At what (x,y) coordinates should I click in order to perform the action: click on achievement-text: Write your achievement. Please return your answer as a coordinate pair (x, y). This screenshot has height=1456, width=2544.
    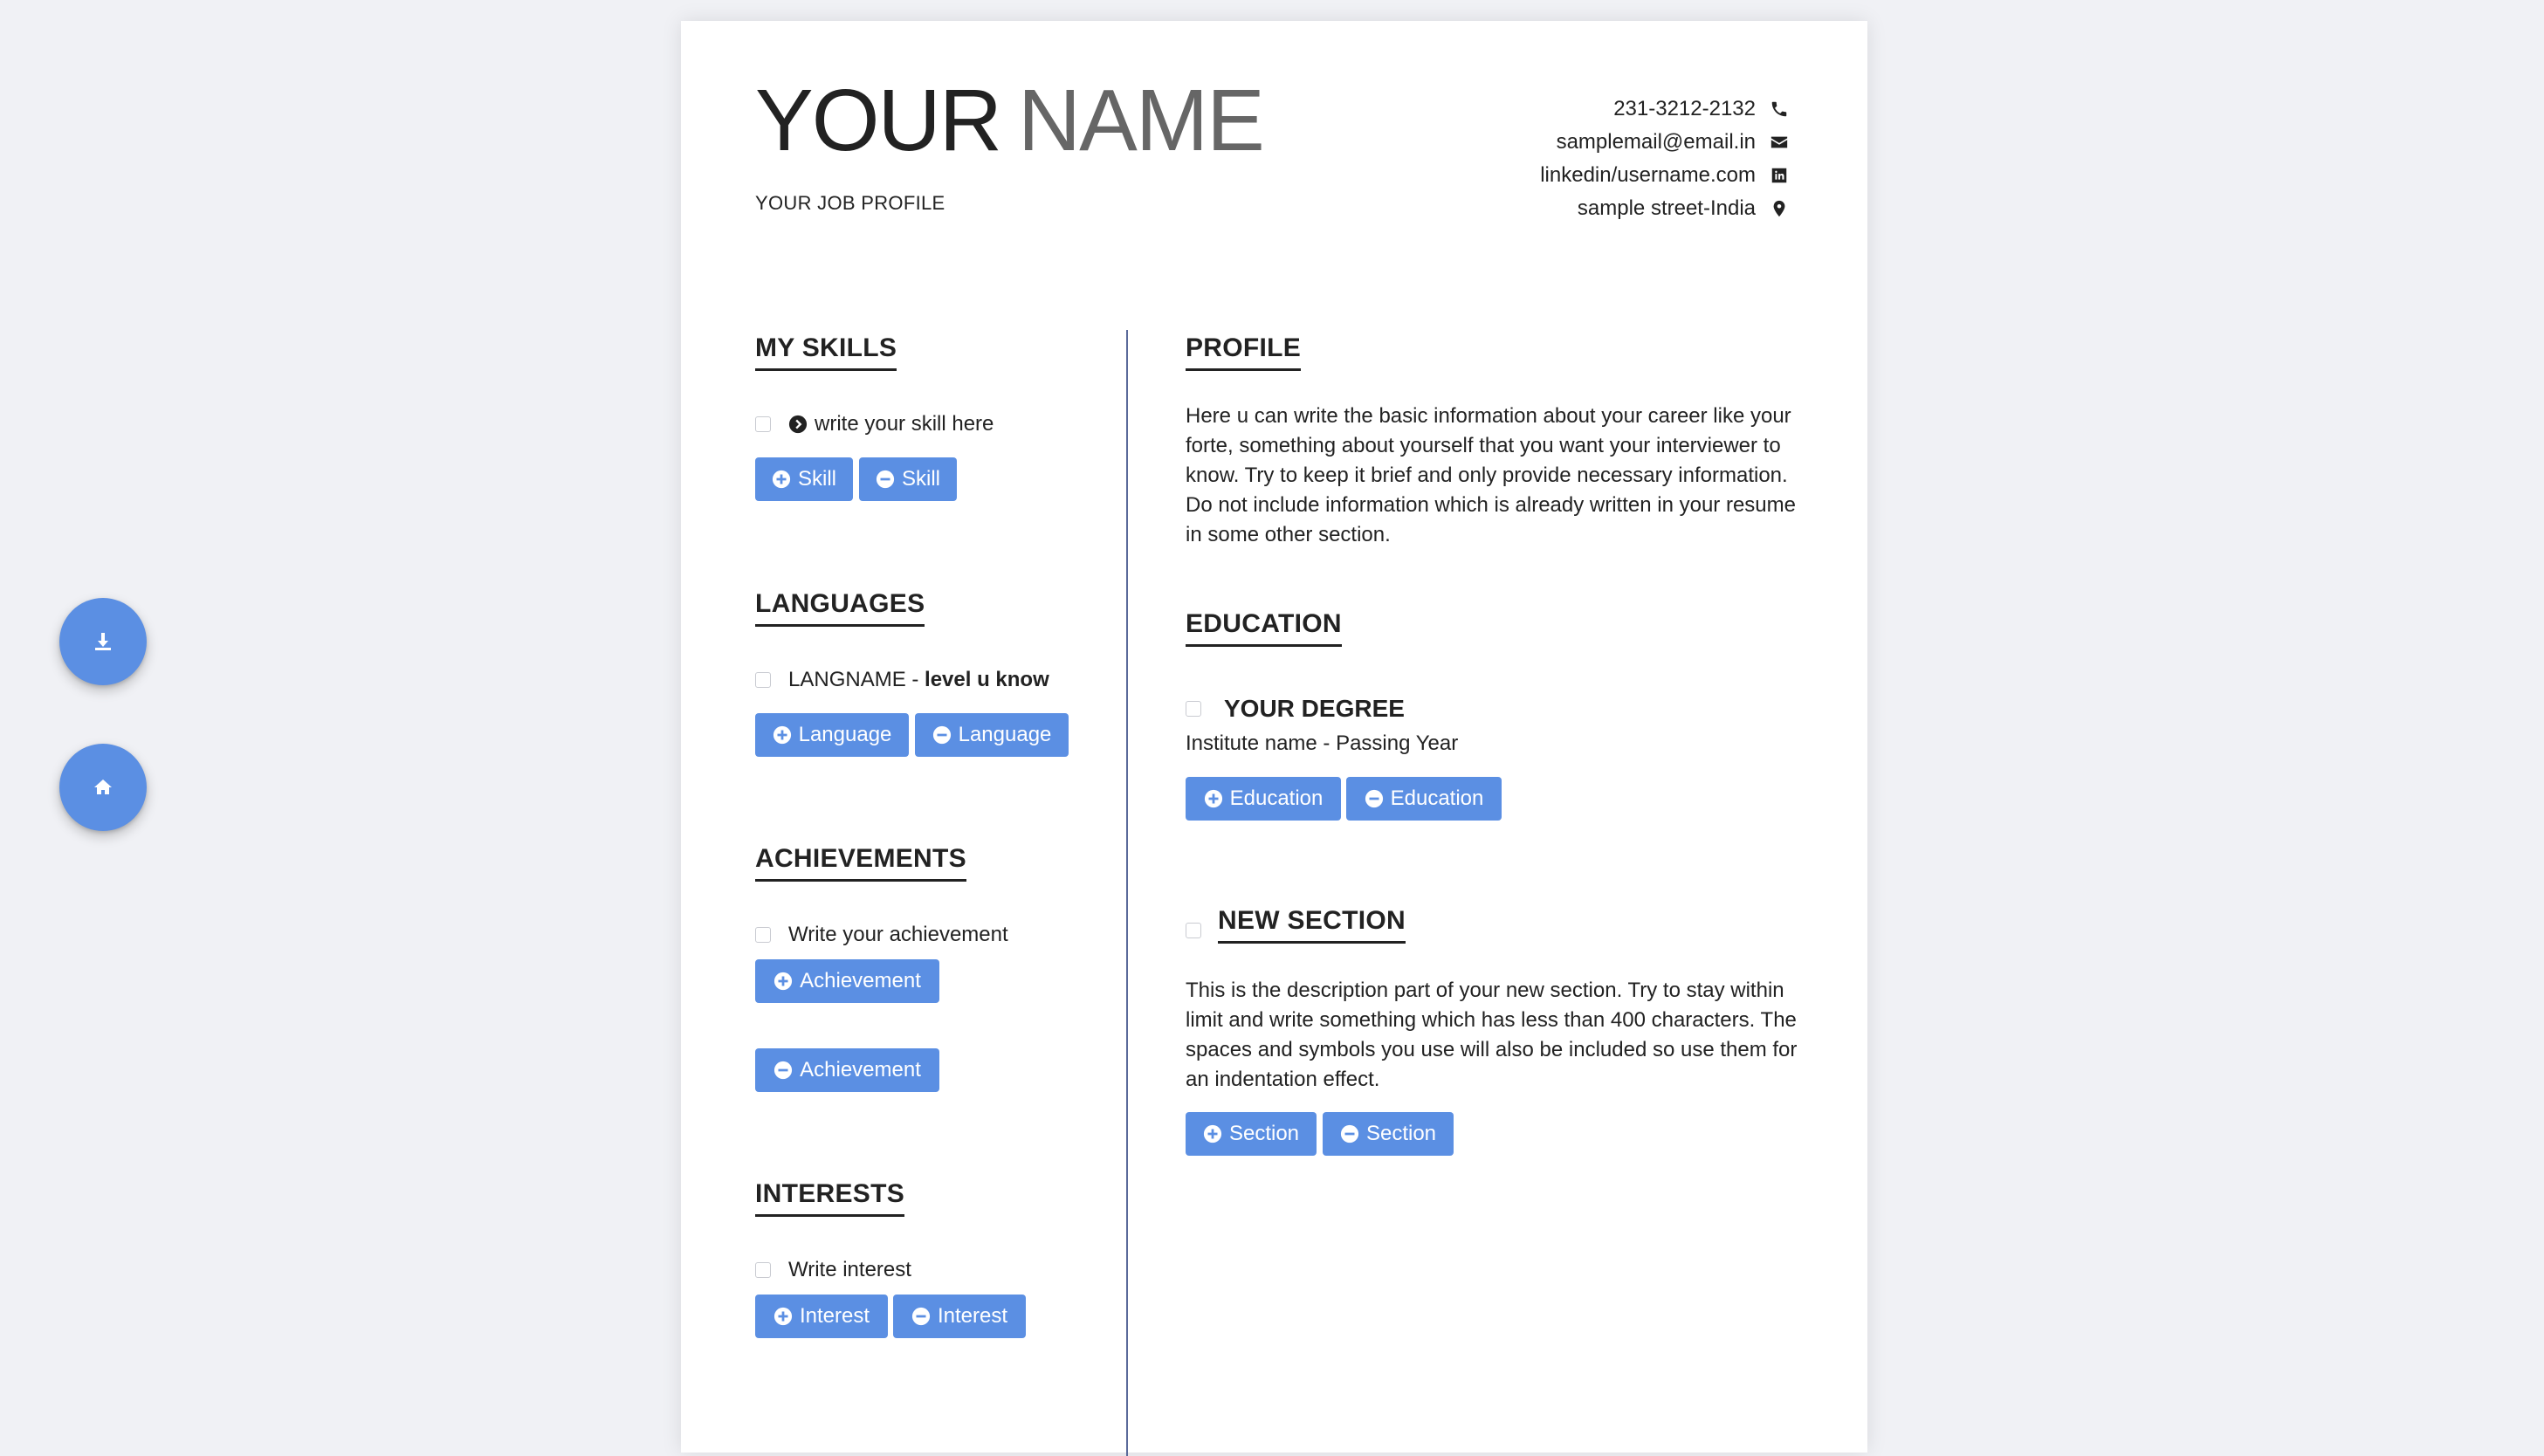
    Looking at the image, I should click on (898, 935).